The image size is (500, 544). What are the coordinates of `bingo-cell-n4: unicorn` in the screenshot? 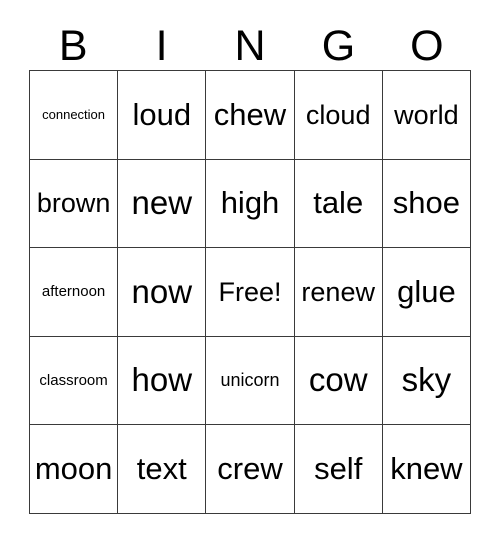 It's located at (250, 381).